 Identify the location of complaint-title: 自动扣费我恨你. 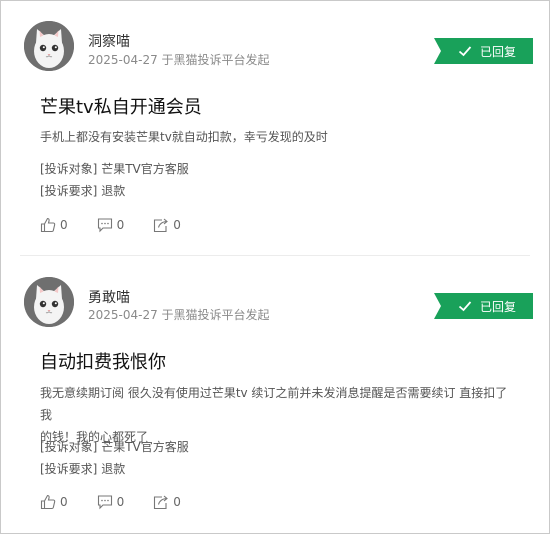
(103, 361).